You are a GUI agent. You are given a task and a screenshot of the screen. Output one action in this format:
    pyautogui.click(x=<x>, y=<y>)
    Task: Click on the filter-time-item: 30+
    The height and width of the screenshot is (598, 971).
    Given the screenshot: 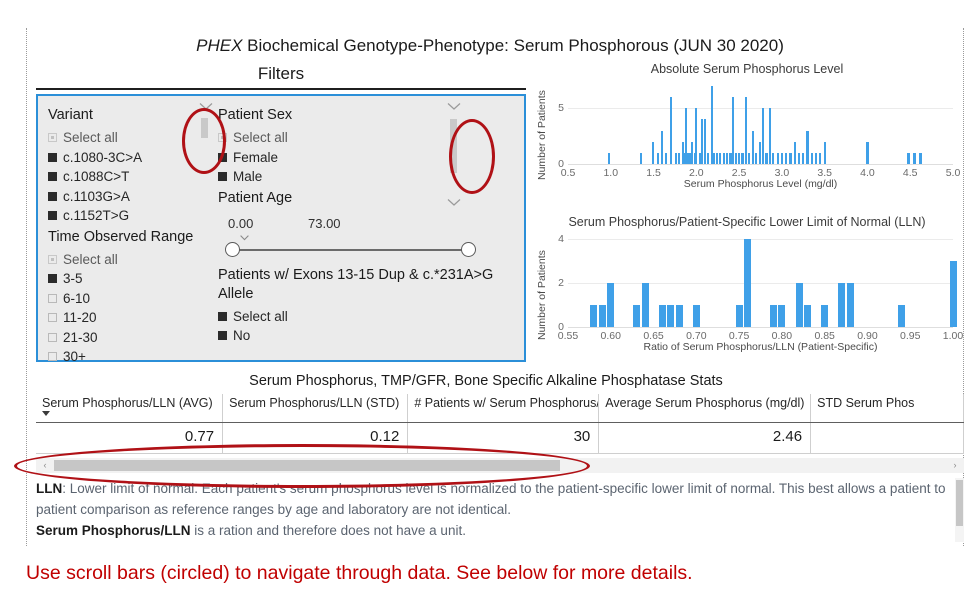 What is the action you would take?
    pyautogui.click(x=130, y=357)
    